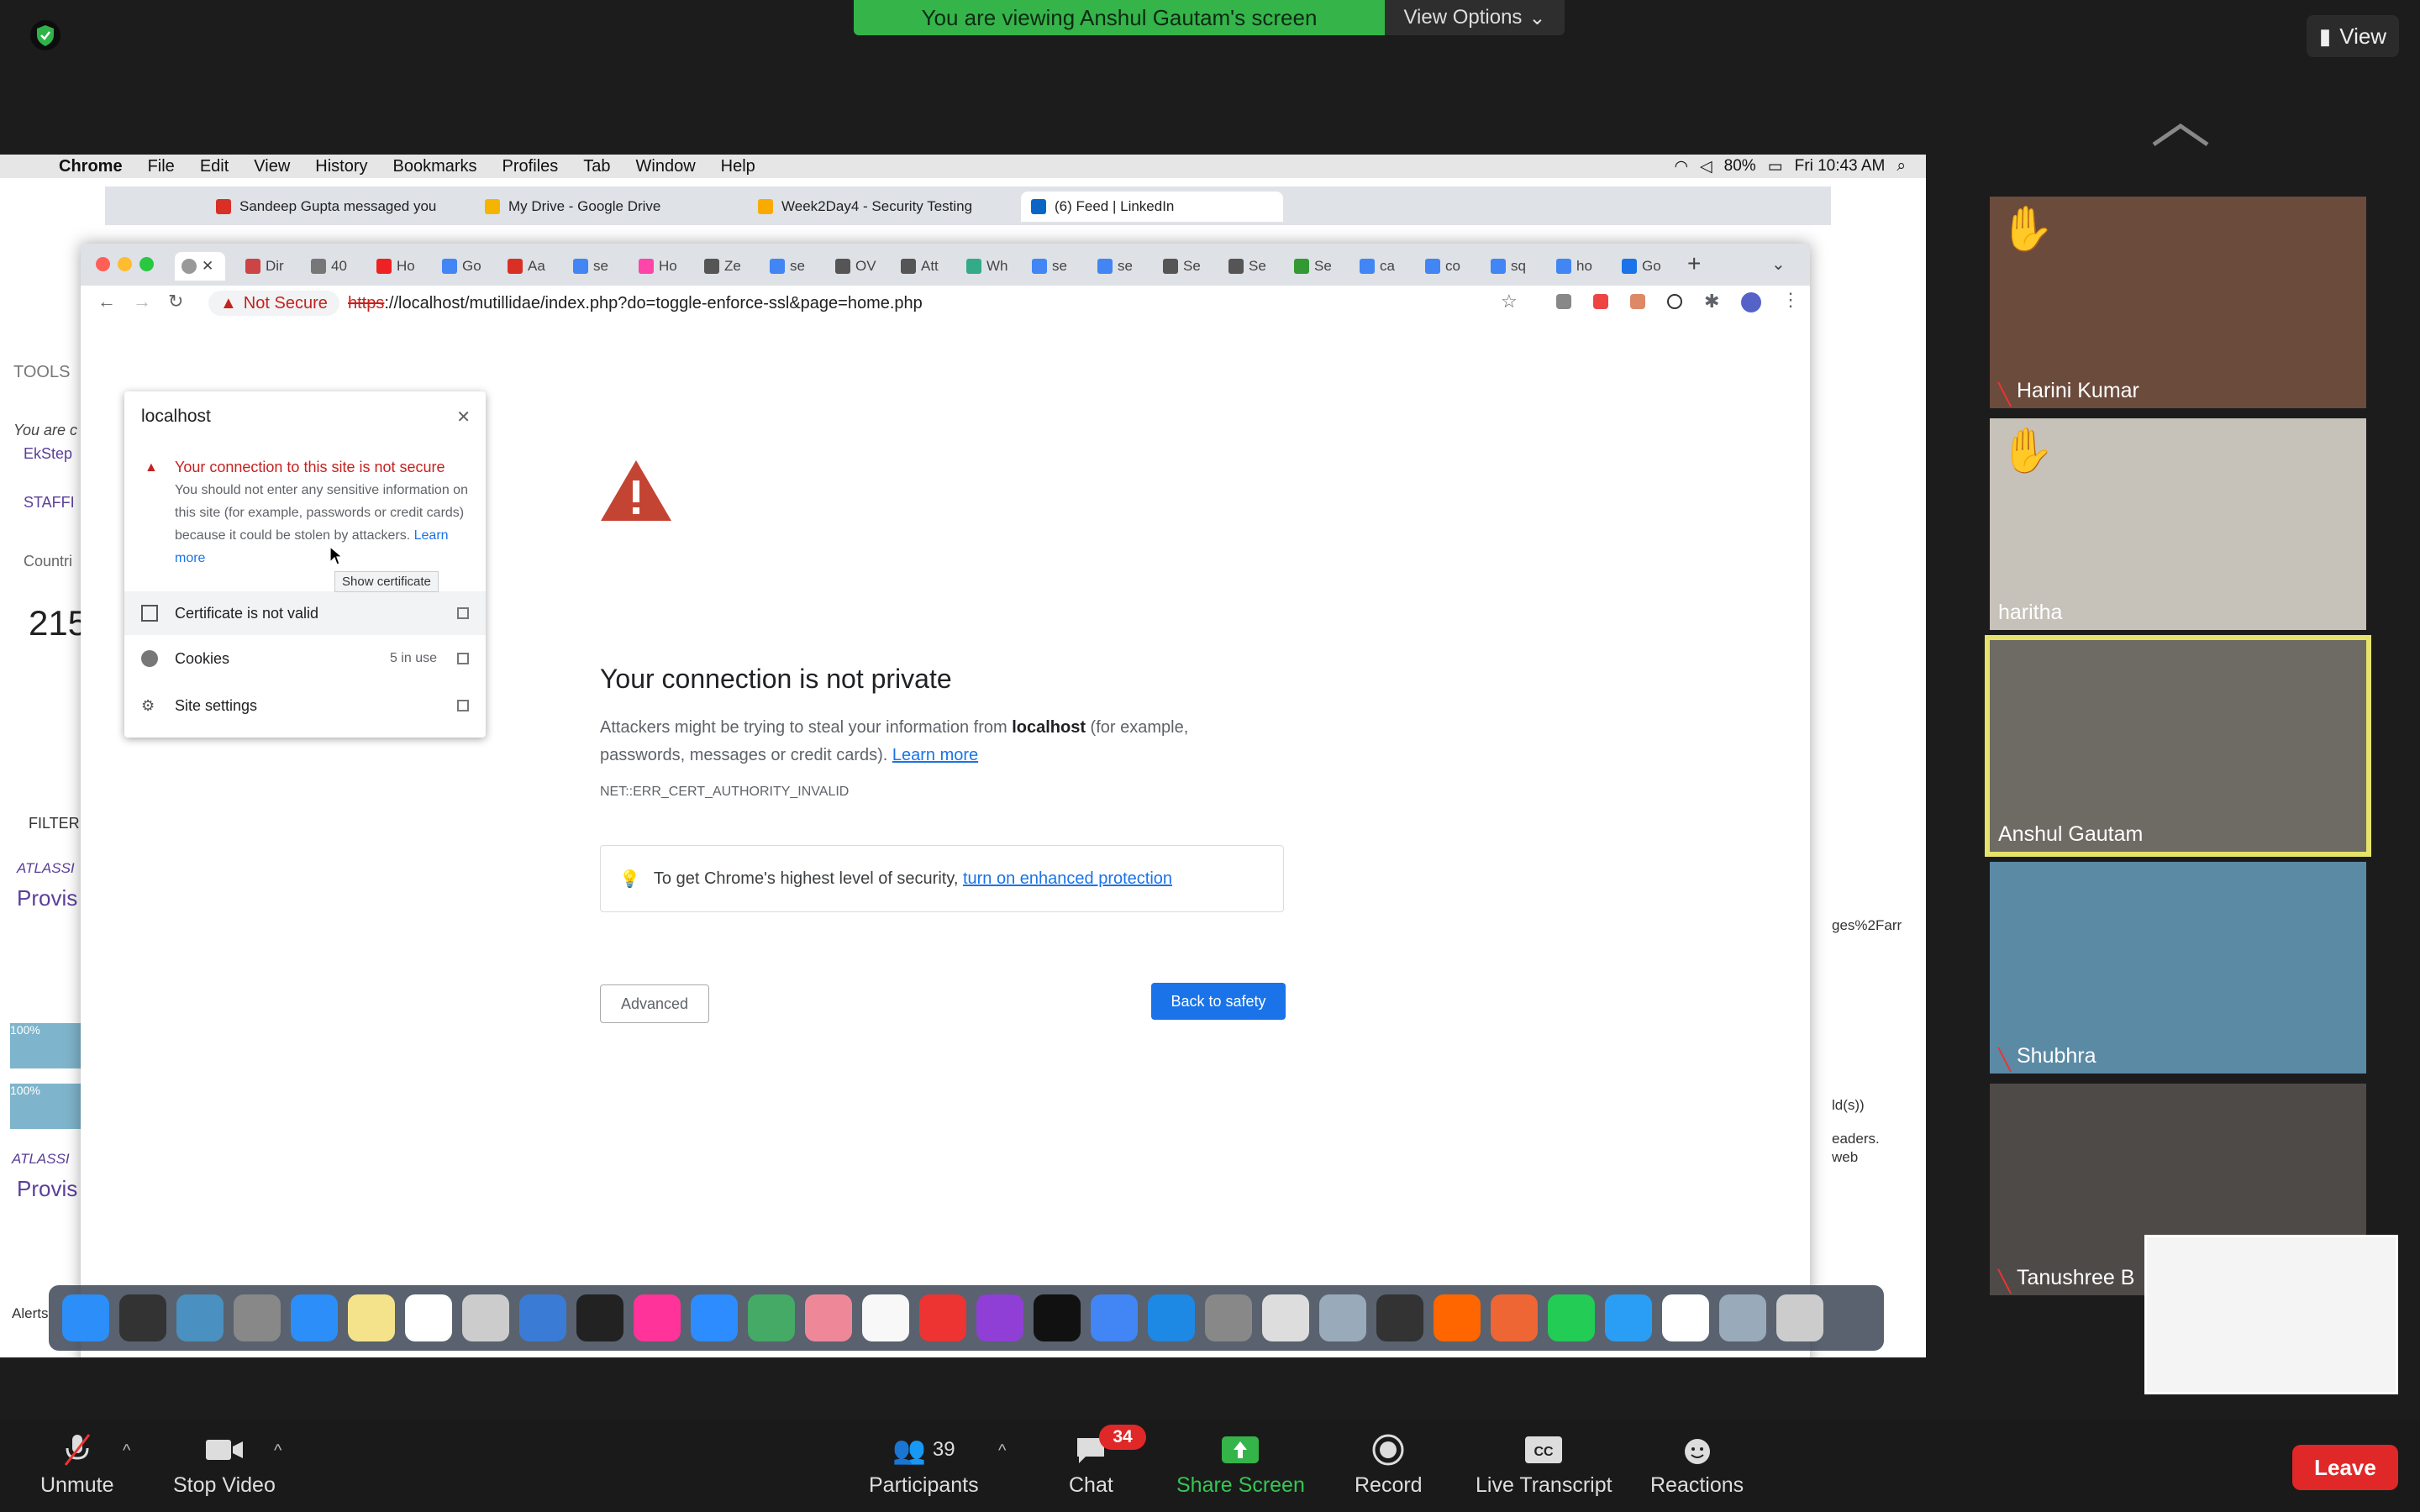 This screenshot has width=2420, height=1512. What do you see at coordinates (1779, 264) in the screenshot?
I see `tab-search-icon: ⌄` at bounding box center [1779, 264].